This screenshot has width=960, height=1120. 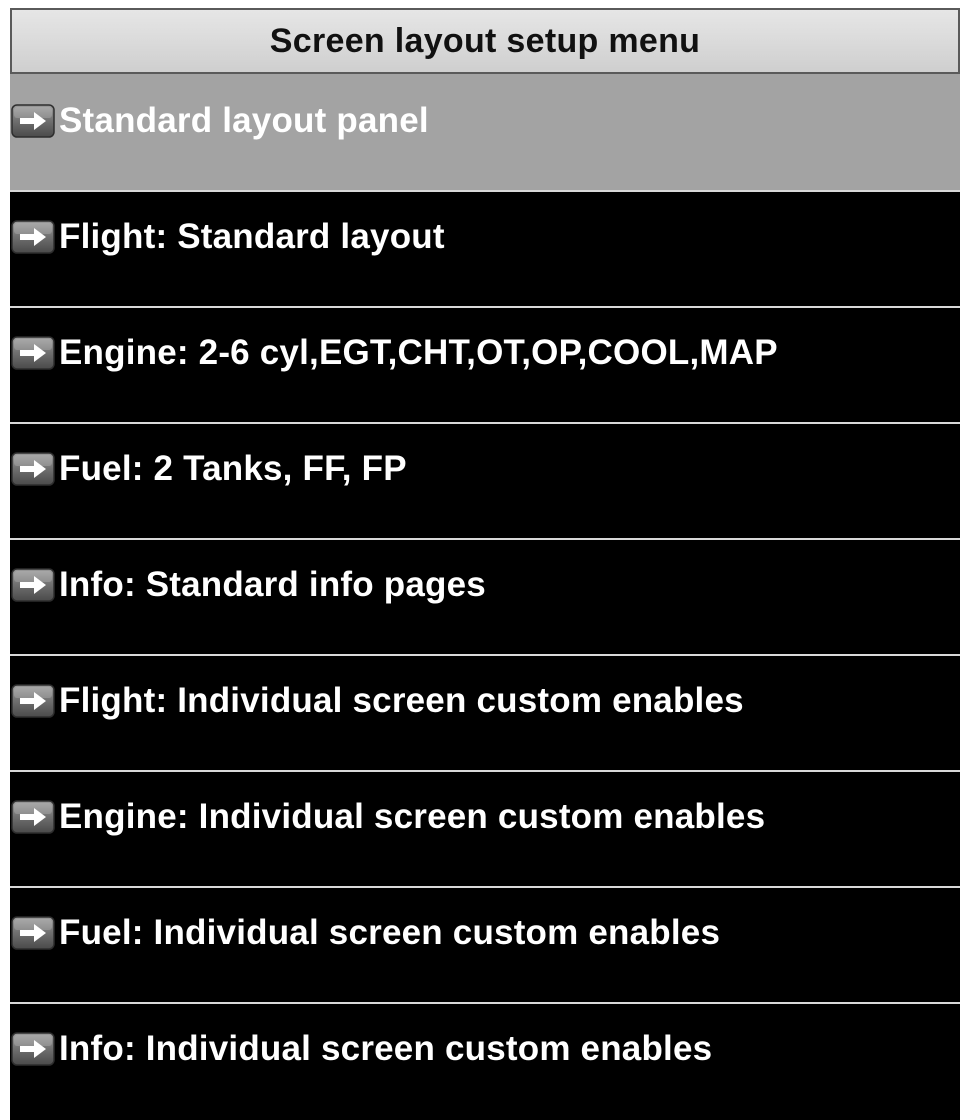 I want to click on menu-item-label: Fuel: Individual screen custom enables, so click(x=390, y=932).